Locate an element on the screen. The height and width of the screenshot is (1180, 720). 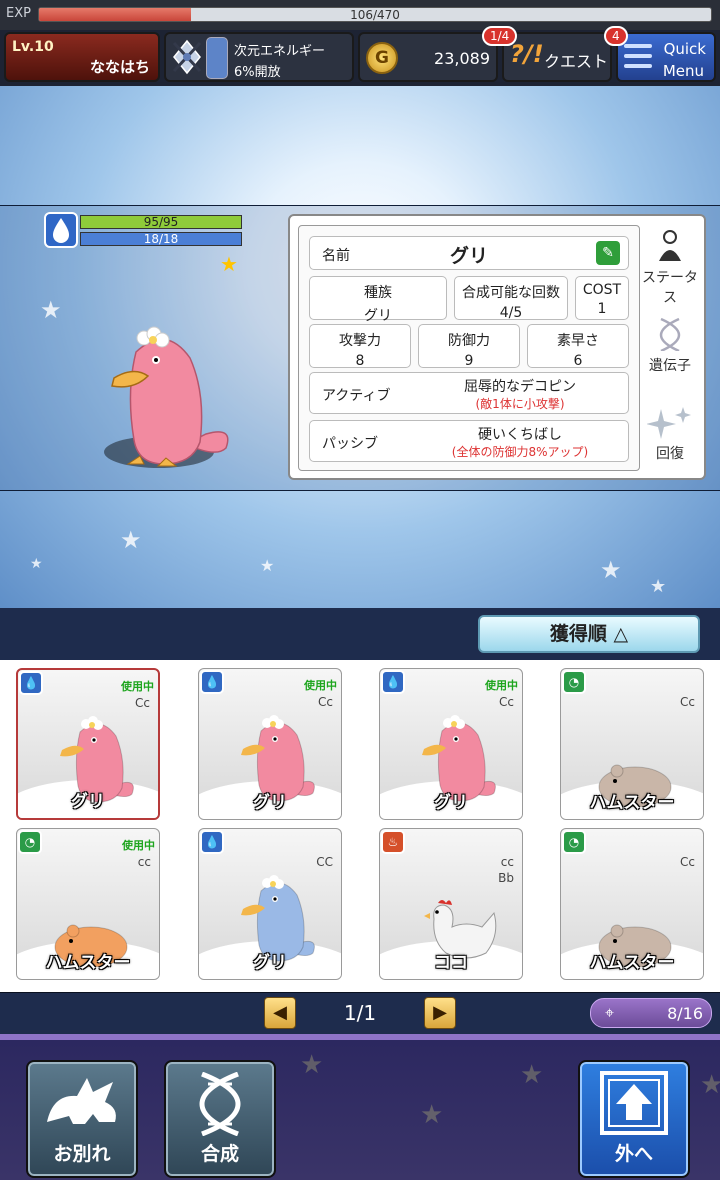
energy-status: 6%開放 is located at coordinates (257, 72).